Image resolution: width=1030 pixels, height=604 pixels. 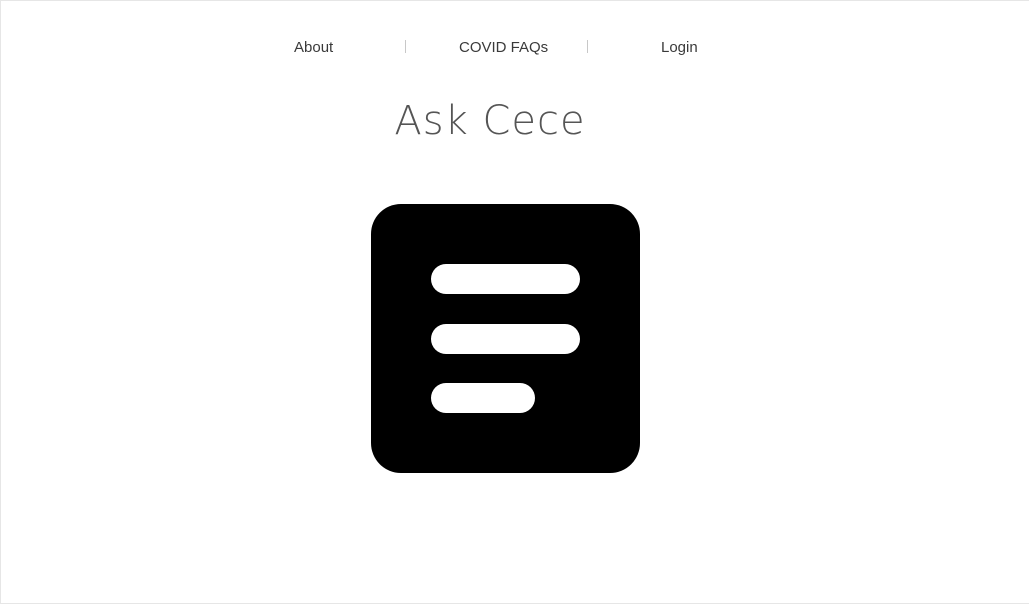 I want to click on top-navigation: About COVID FAQs Login, so click(x=515, y=49).